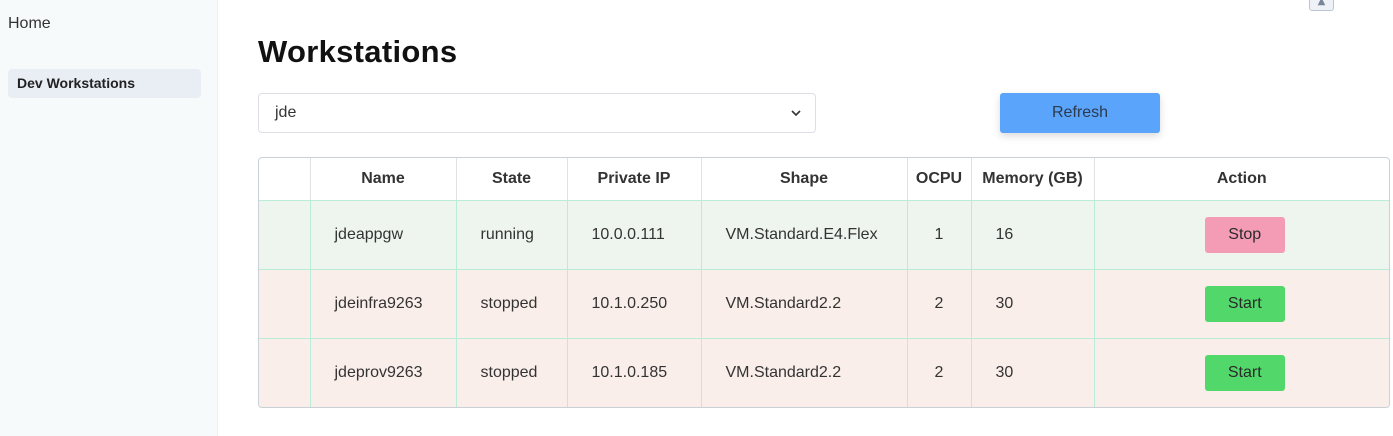 This screenshot has width=1393, height=436. Describe the element at coordinates (286, 112) in the screenshot. I see `compartment-select-value: jde` at that location.